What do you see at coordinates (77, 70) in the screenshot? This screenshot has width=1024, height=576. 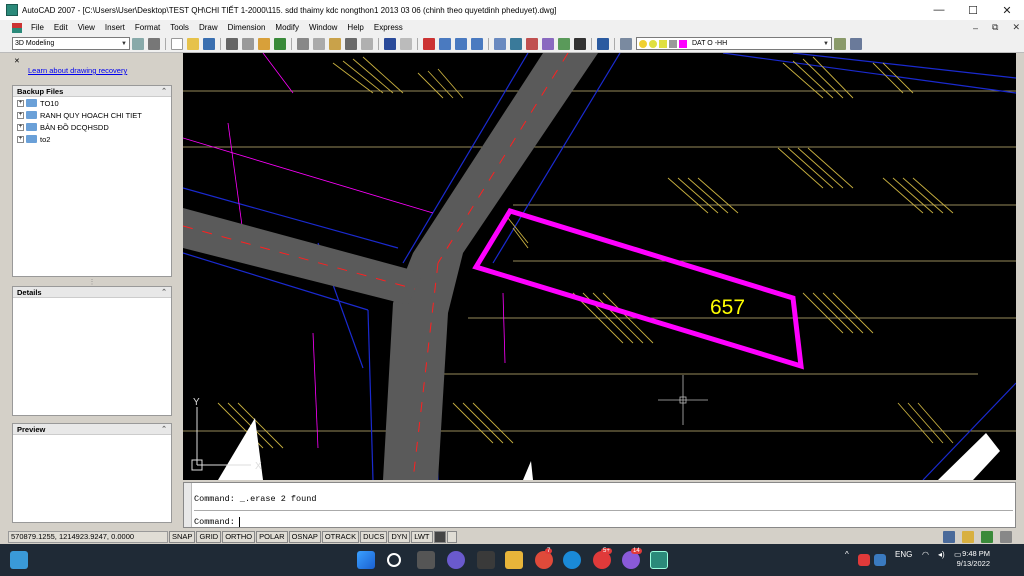 I see `recovery-help-link: Learn about drawing recovery` at bounding box center [77, 70].